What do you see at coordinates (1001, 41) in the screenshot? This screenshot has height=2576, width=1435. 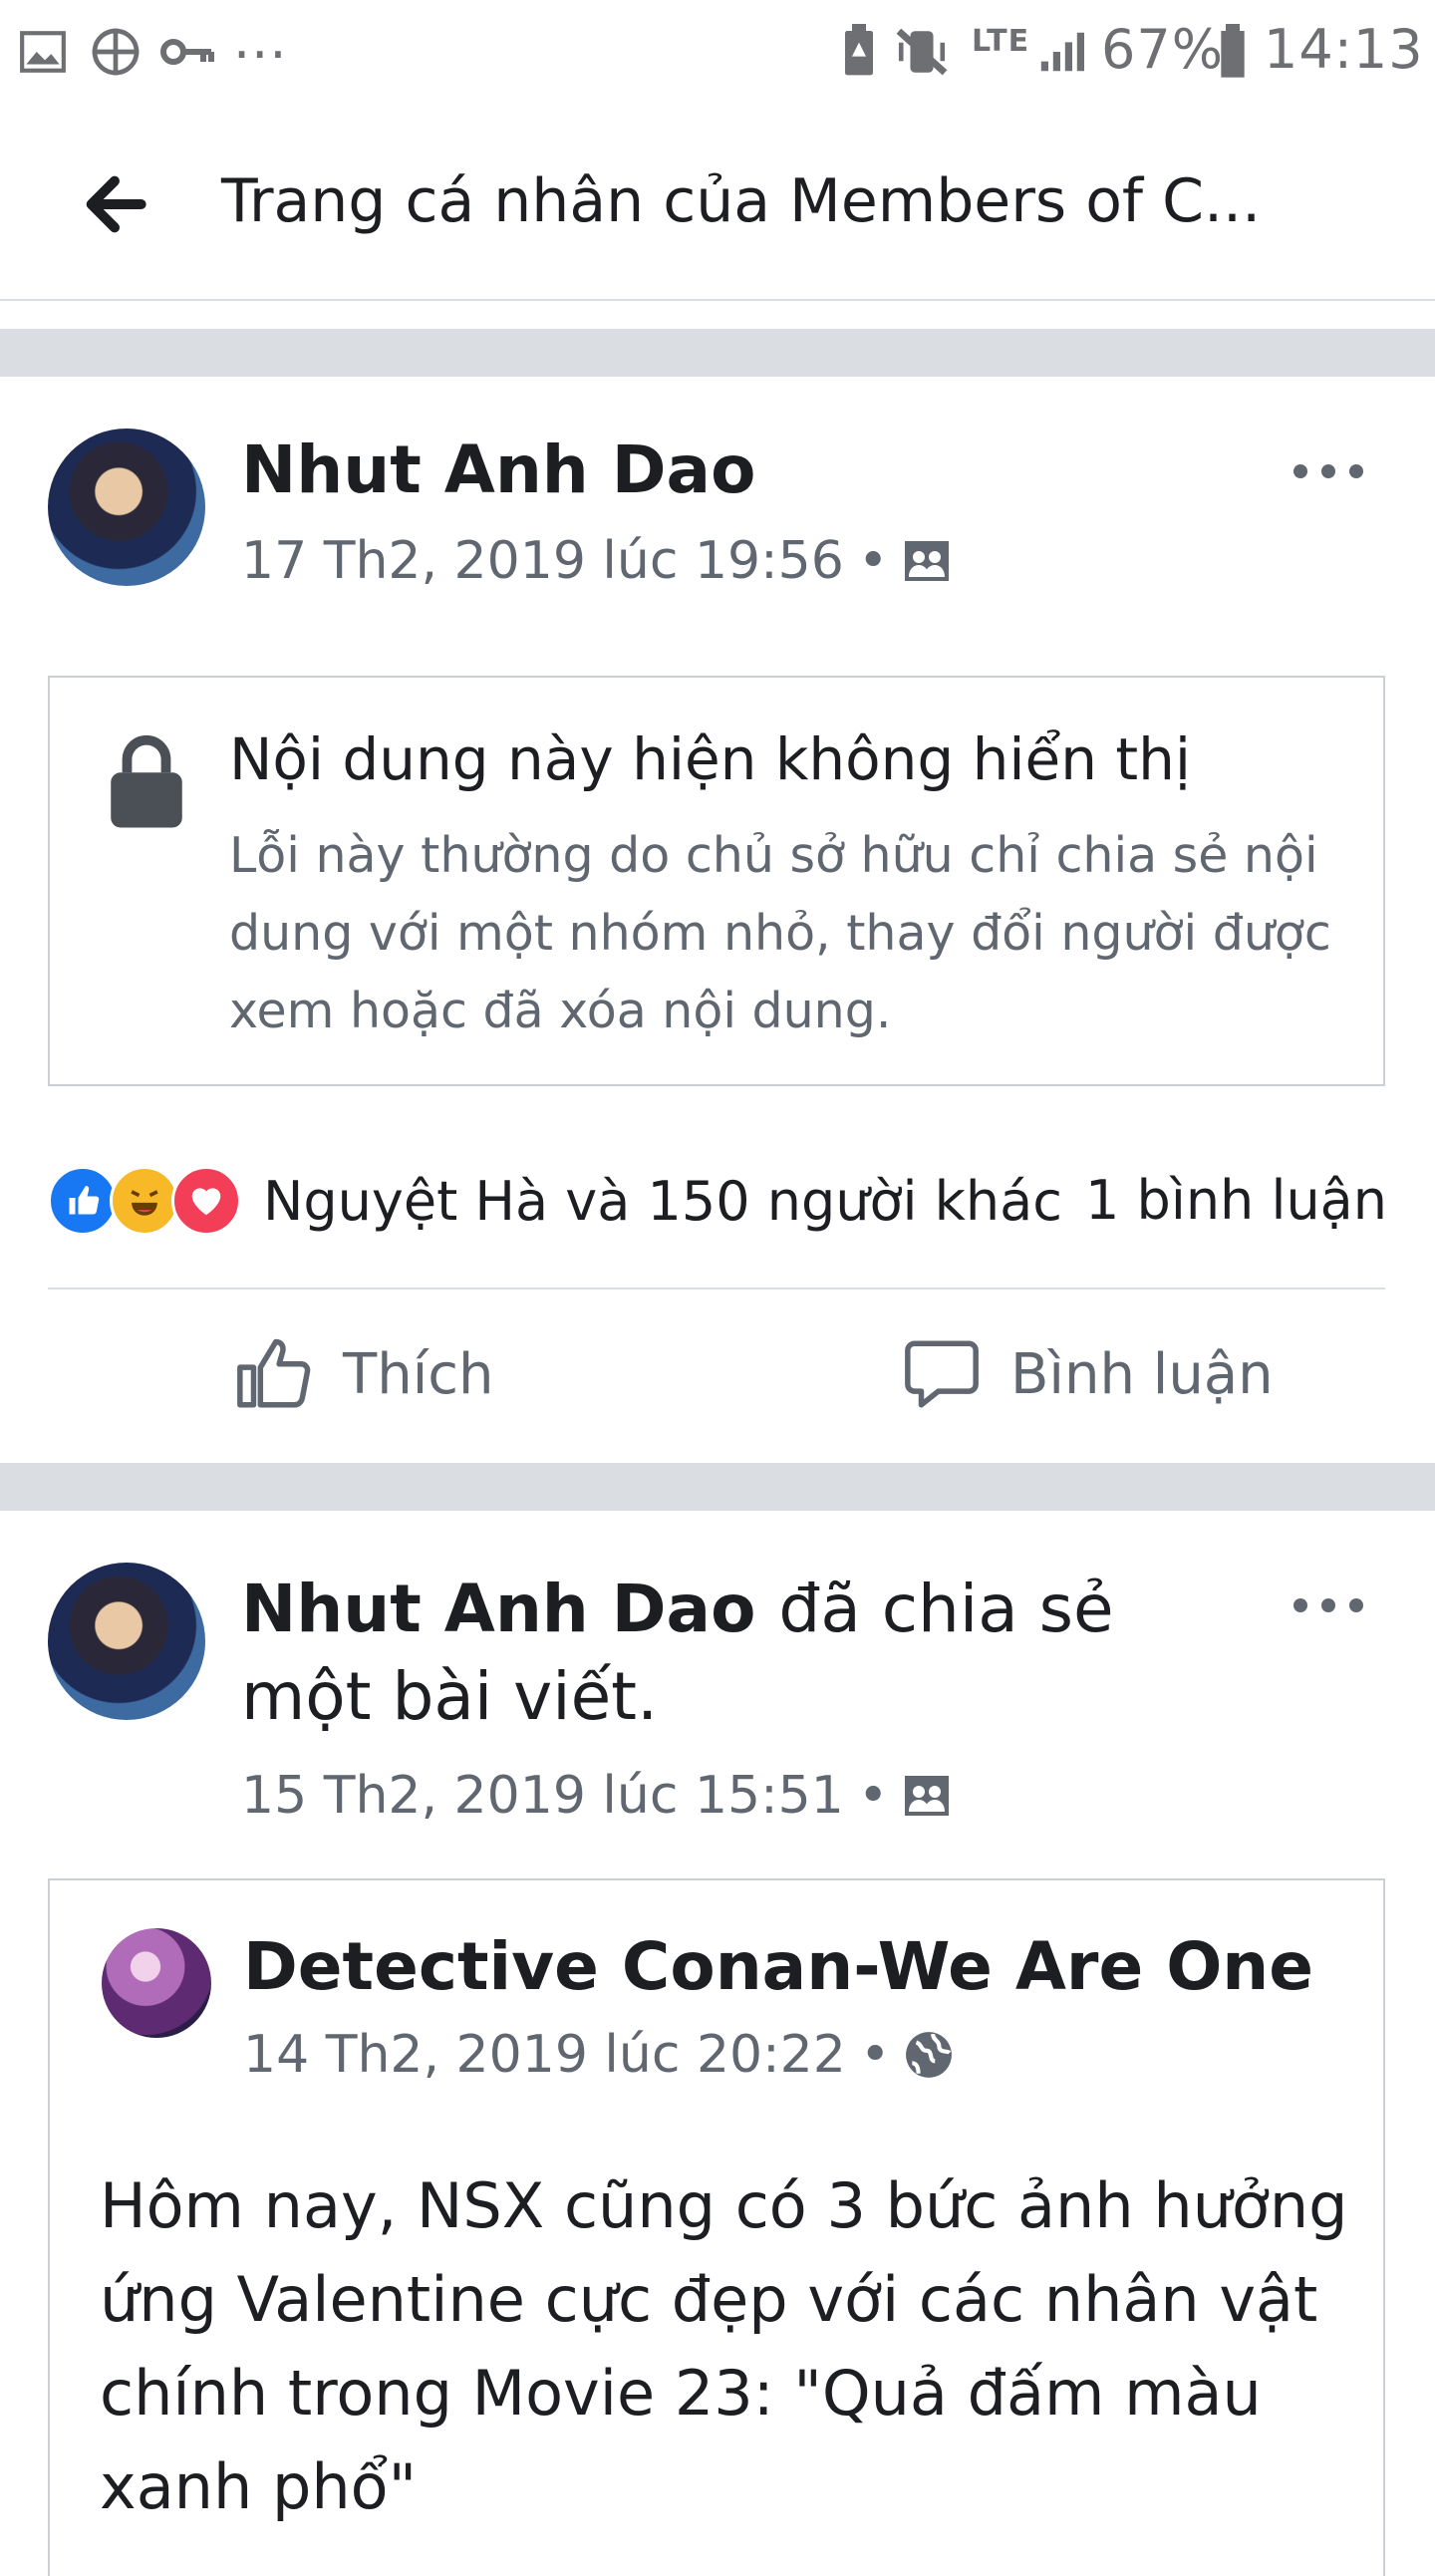 I see `network-type: LTE` at bounding box center [1001, 41].